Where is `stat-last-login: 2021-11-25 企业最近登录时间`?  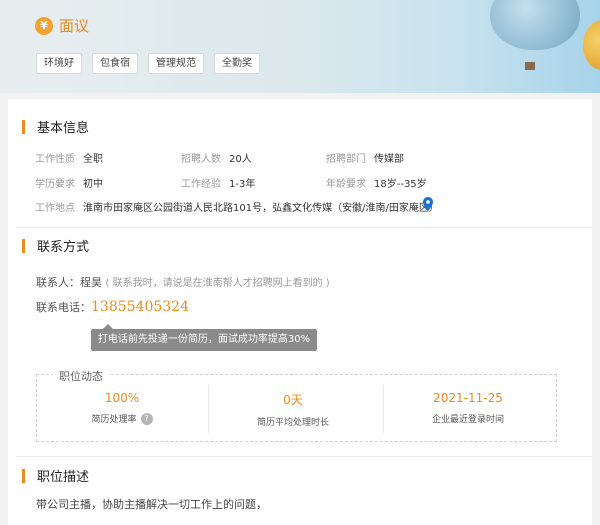 stat-last-login: 2021-11-25 企业最近登录时间 is located at coordinates (468, 408).